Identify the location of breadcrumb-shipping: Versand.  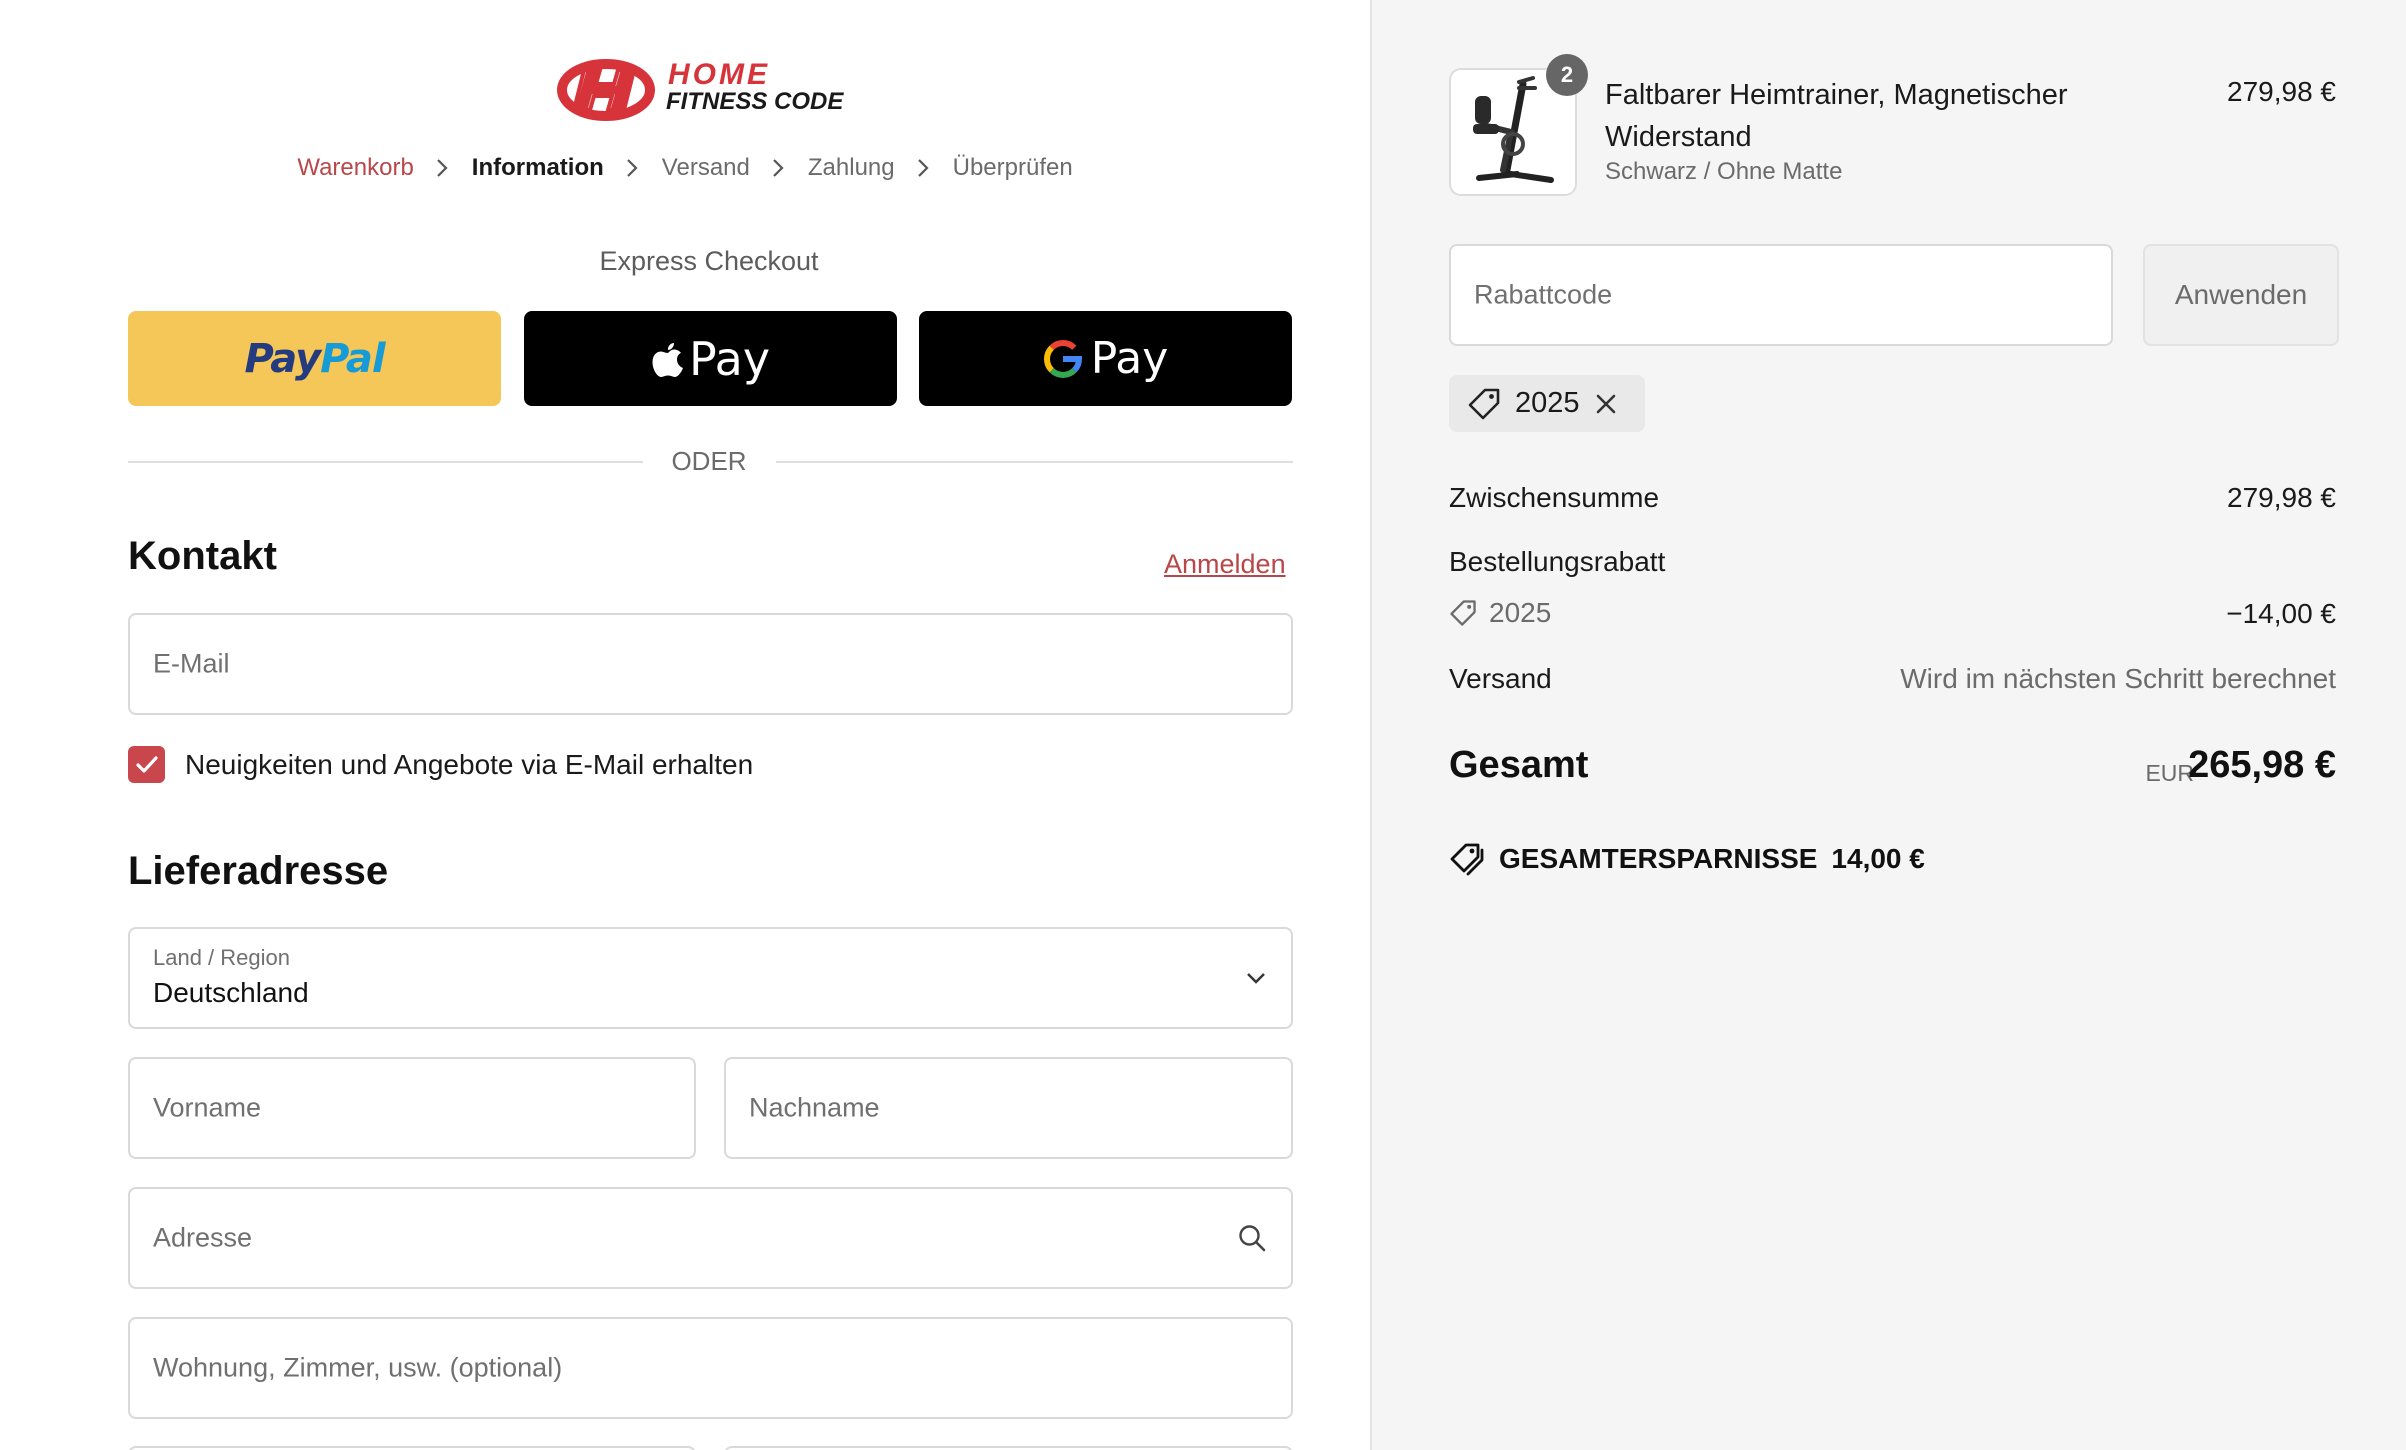
(705, 167).